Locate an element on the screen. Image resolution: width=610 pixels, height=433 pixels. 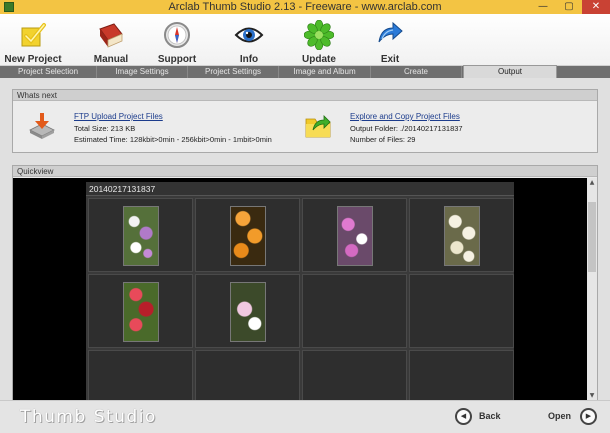
book-icon is located at coordinates (111, 35).